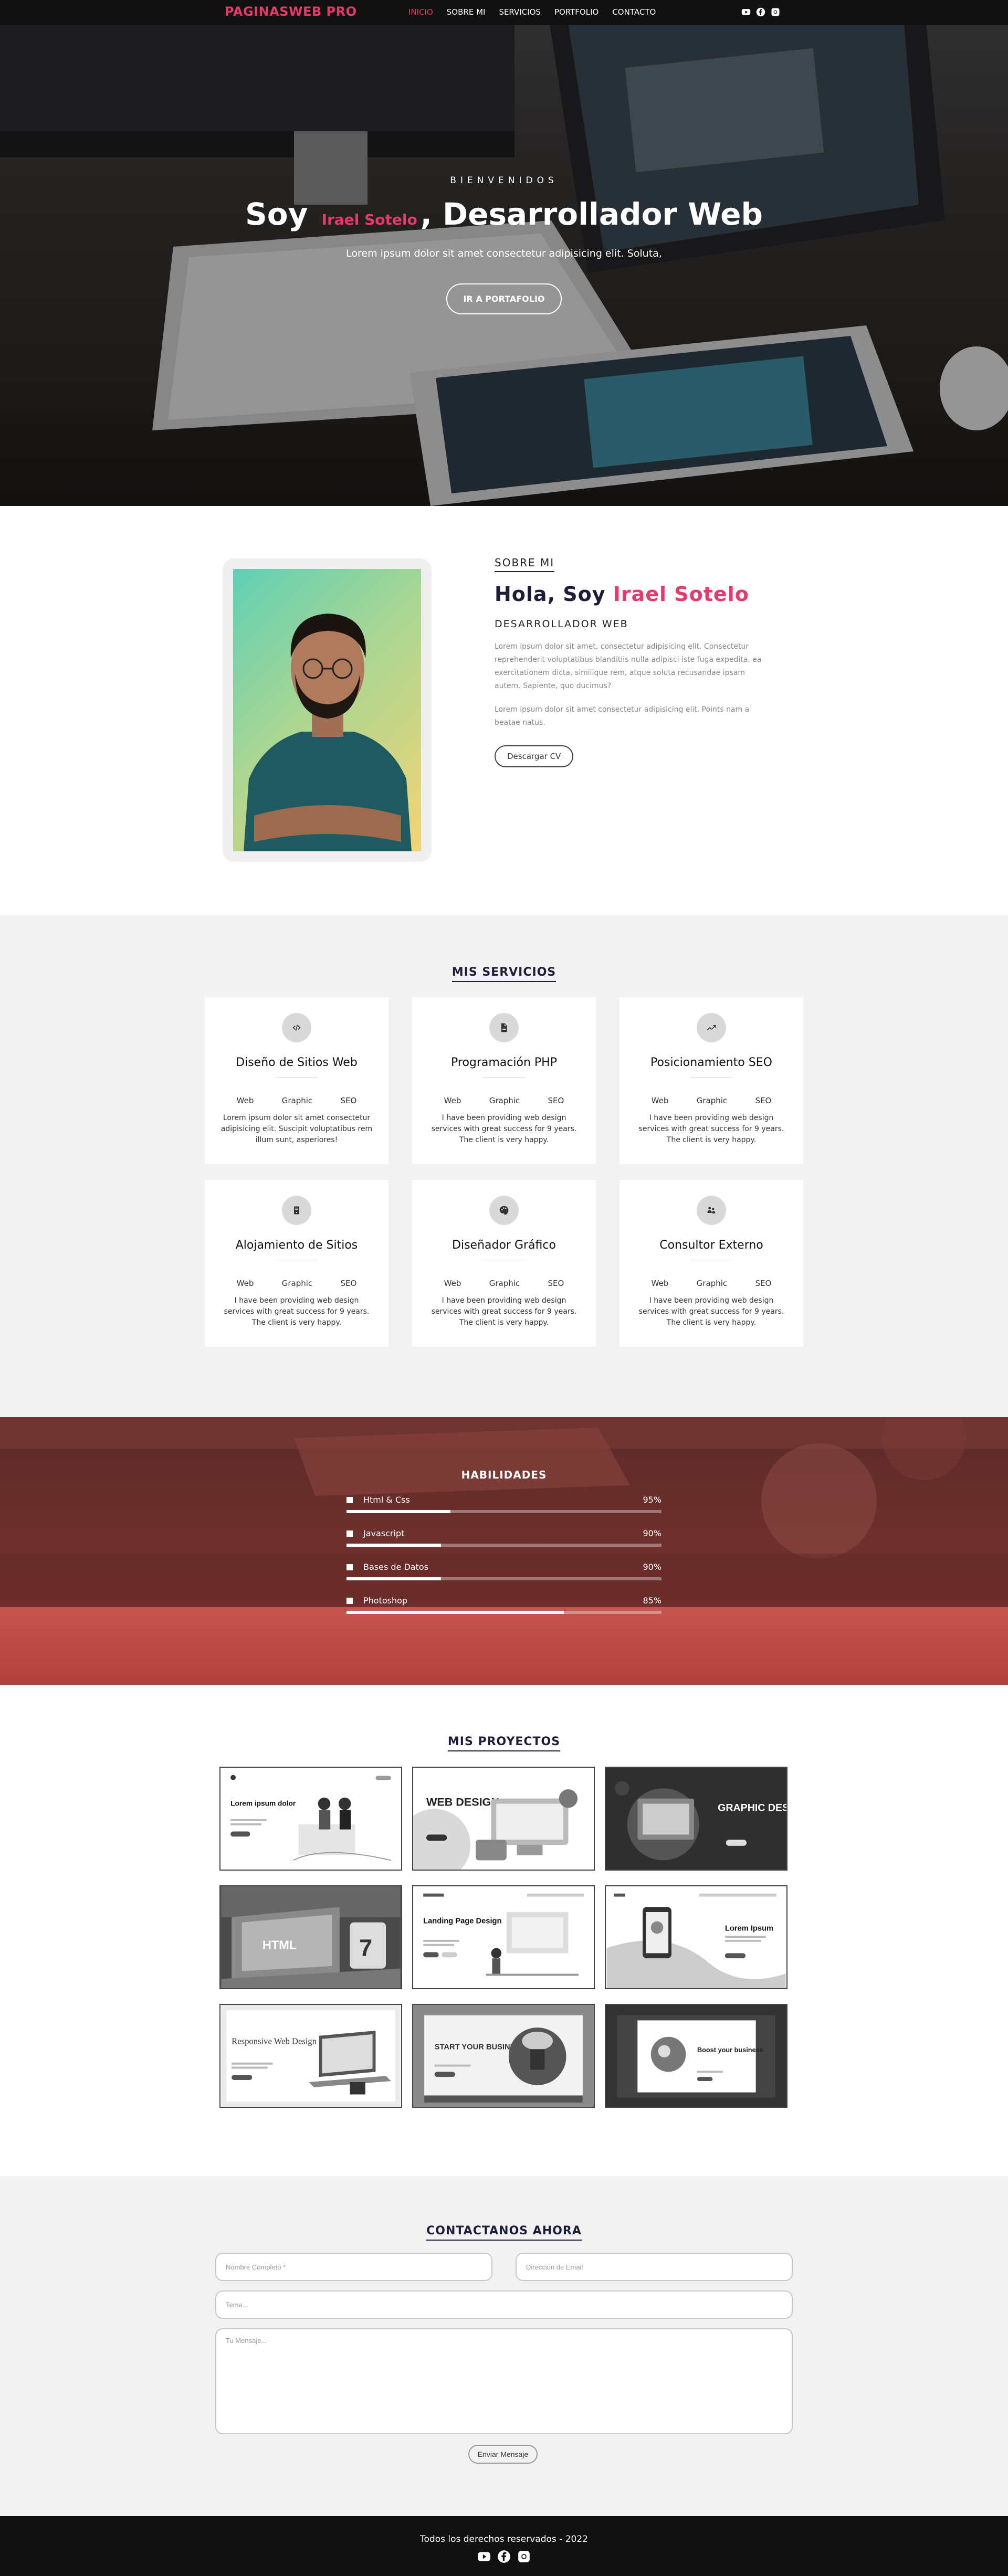 The height and width of the screenshot is (2576, 1008). What do you see at coordinates (297, 1062) in the screenshot?
I see `service-title: Diseño de Sitios Web` at bounding box center [297, 1062].